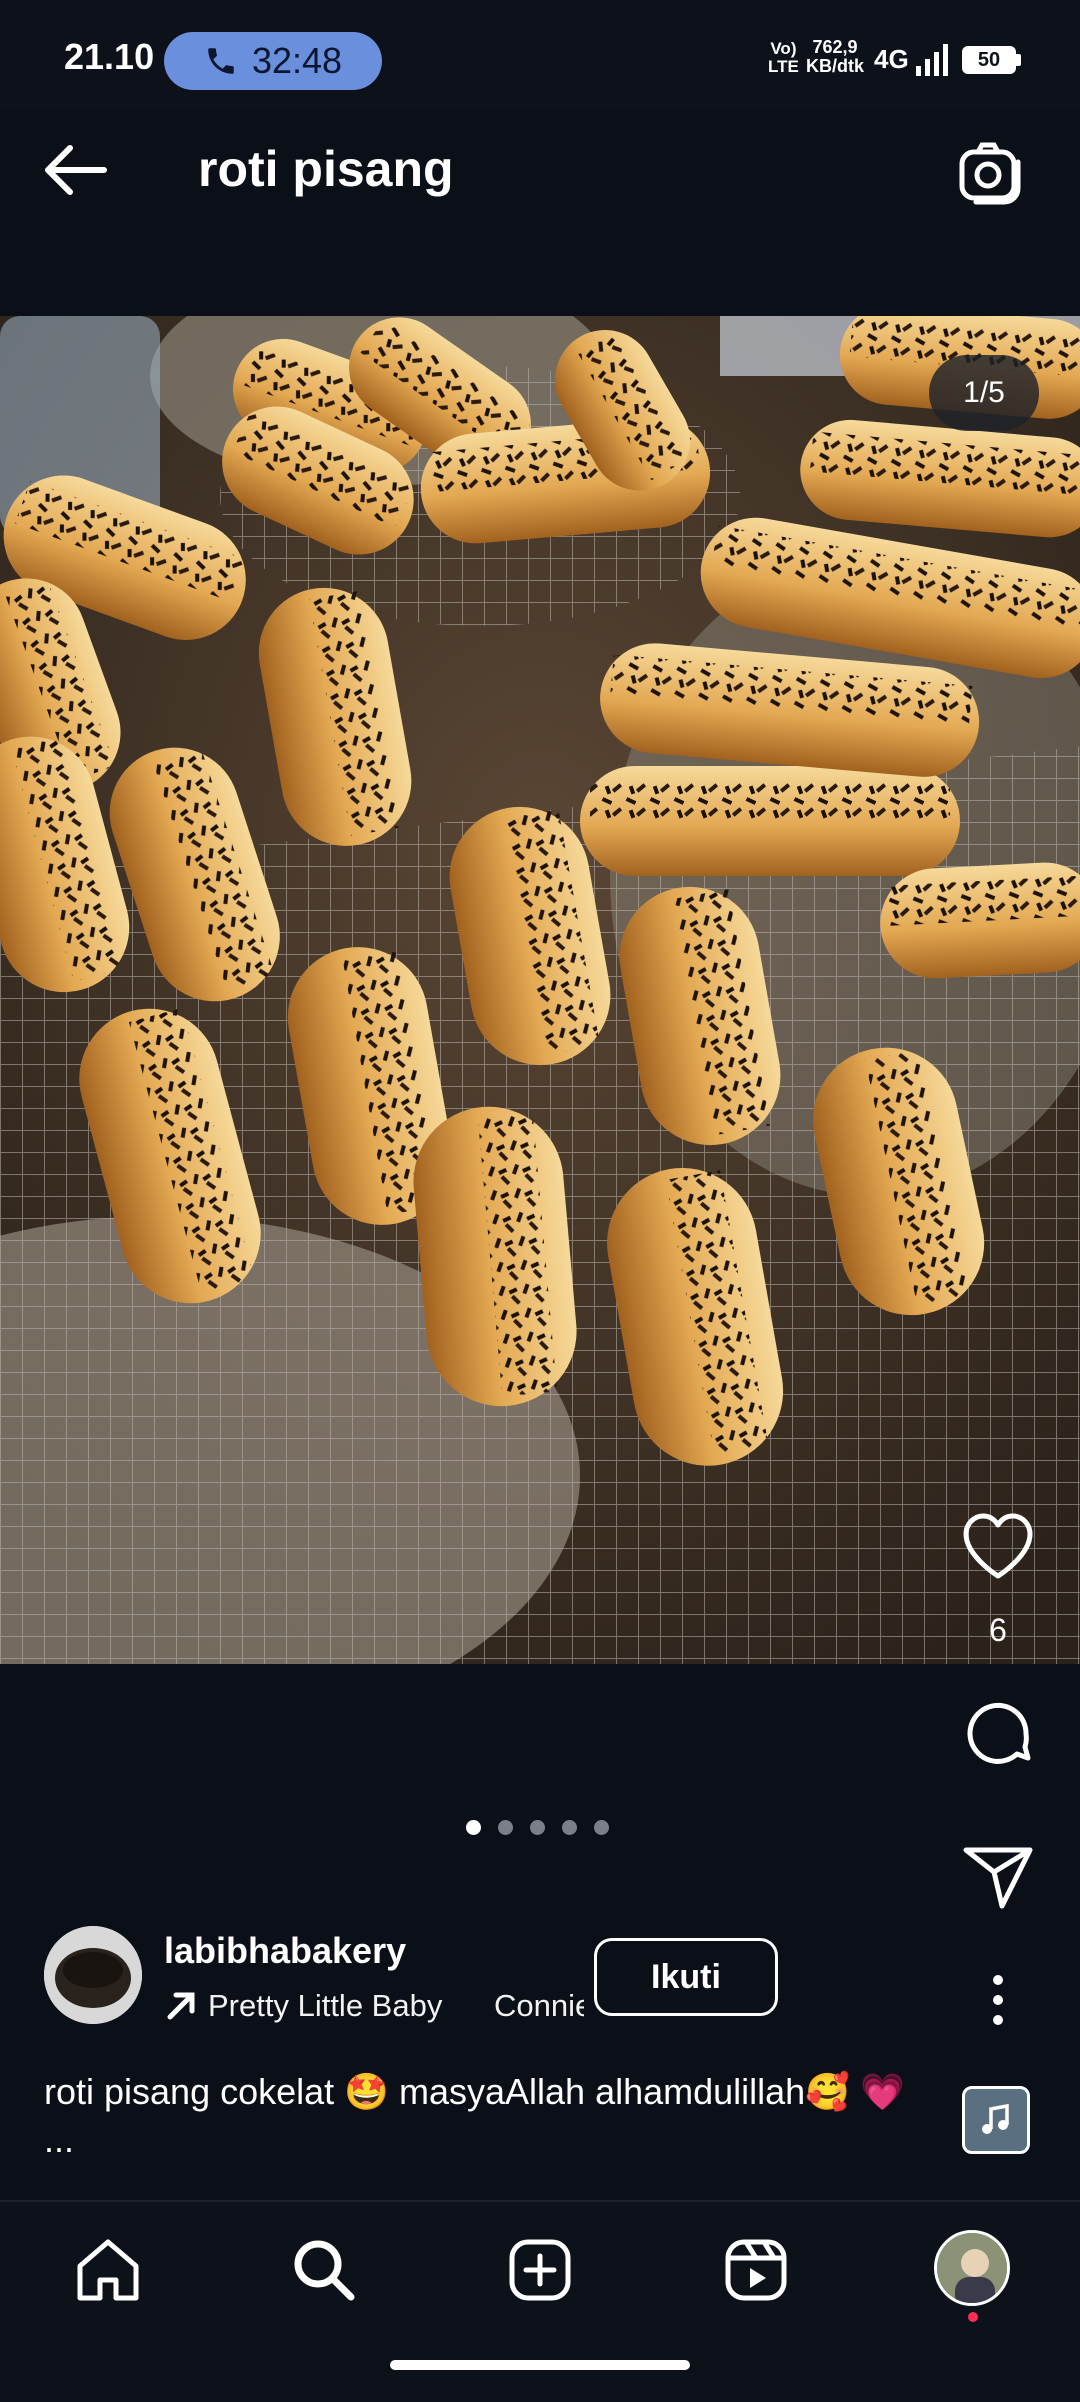  What do you see at coordinates (686, 1977) in the screenshot?
I see `follow-button: Ikuti` at bounding box center [686, 1977].